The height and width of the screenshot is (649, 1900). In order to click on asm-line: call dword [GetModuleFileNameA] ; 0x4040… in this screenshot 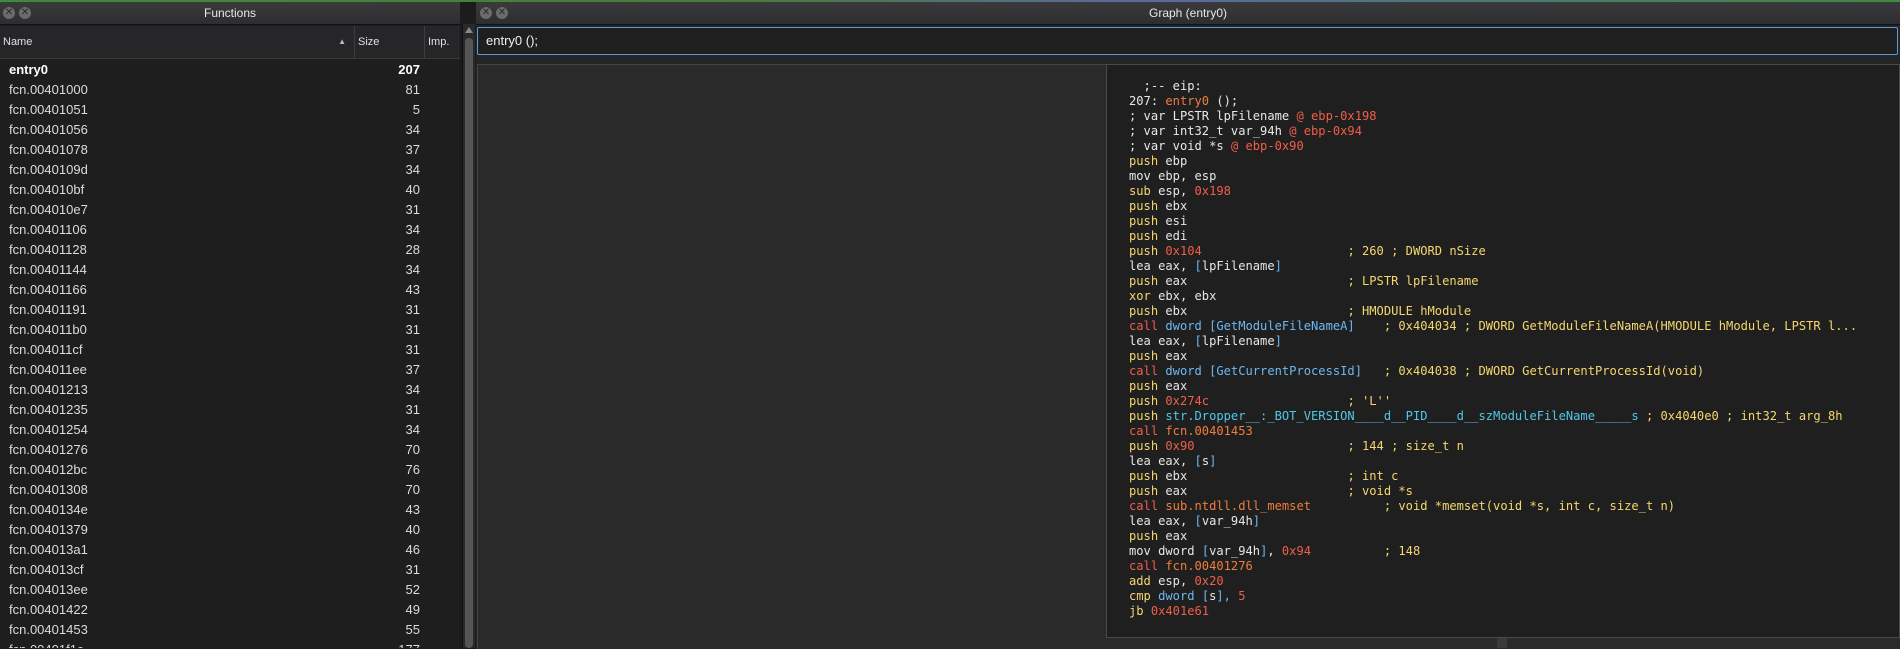, I will do `click(1493, 326)`.